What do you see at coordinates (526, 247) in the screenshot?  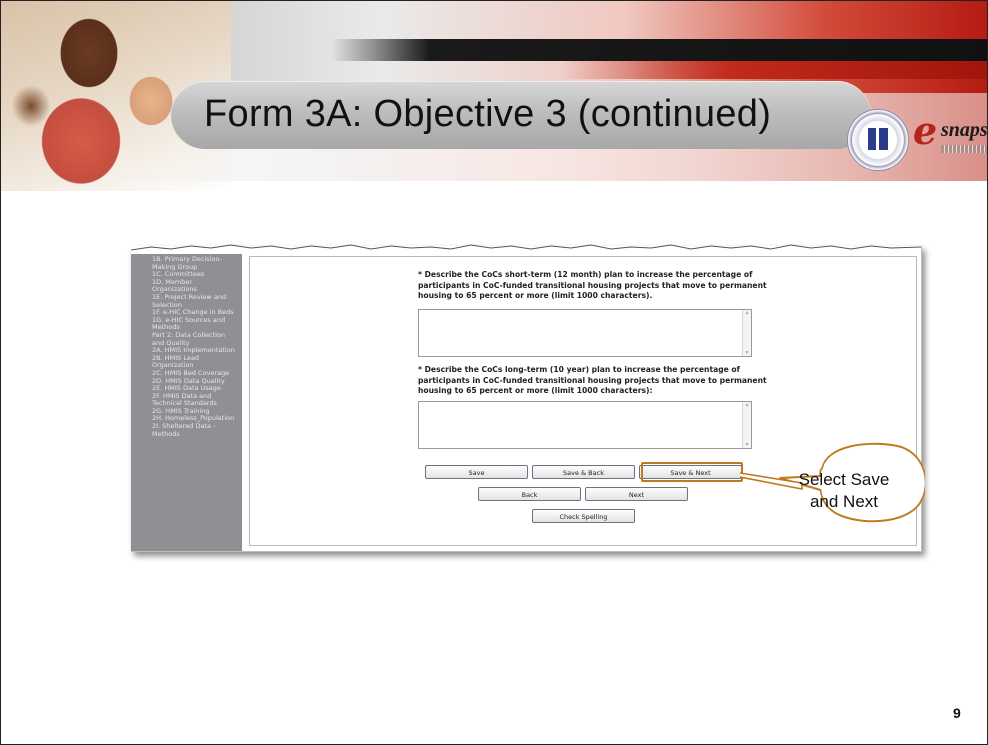 I see `torn-edge` at bounding box center [526, 247].